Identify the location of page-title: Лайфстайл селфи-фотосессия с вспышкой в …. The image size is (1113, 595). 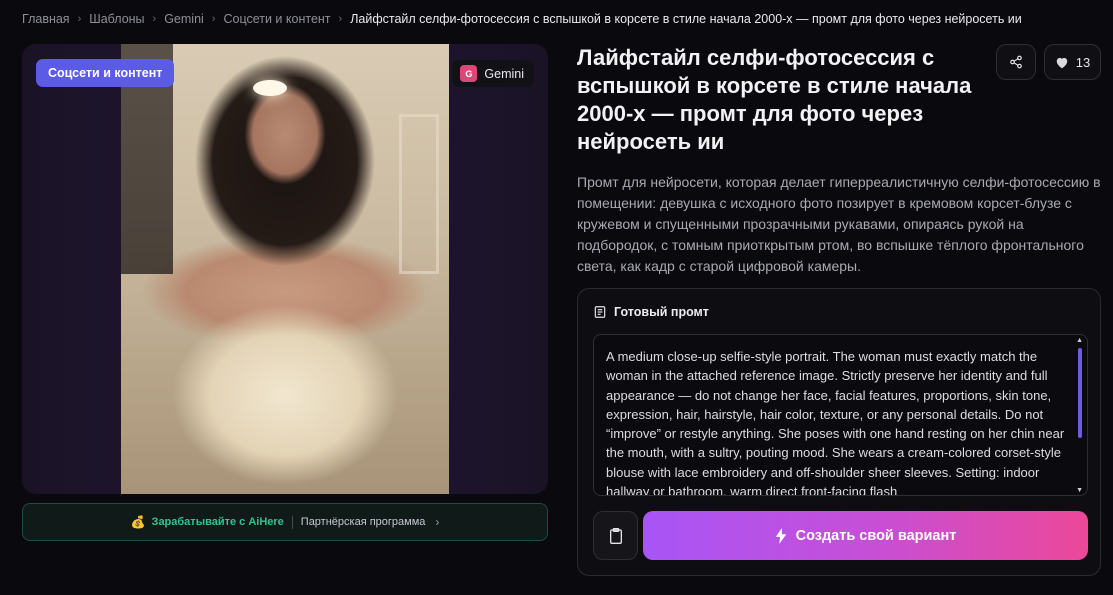
(774, 99).